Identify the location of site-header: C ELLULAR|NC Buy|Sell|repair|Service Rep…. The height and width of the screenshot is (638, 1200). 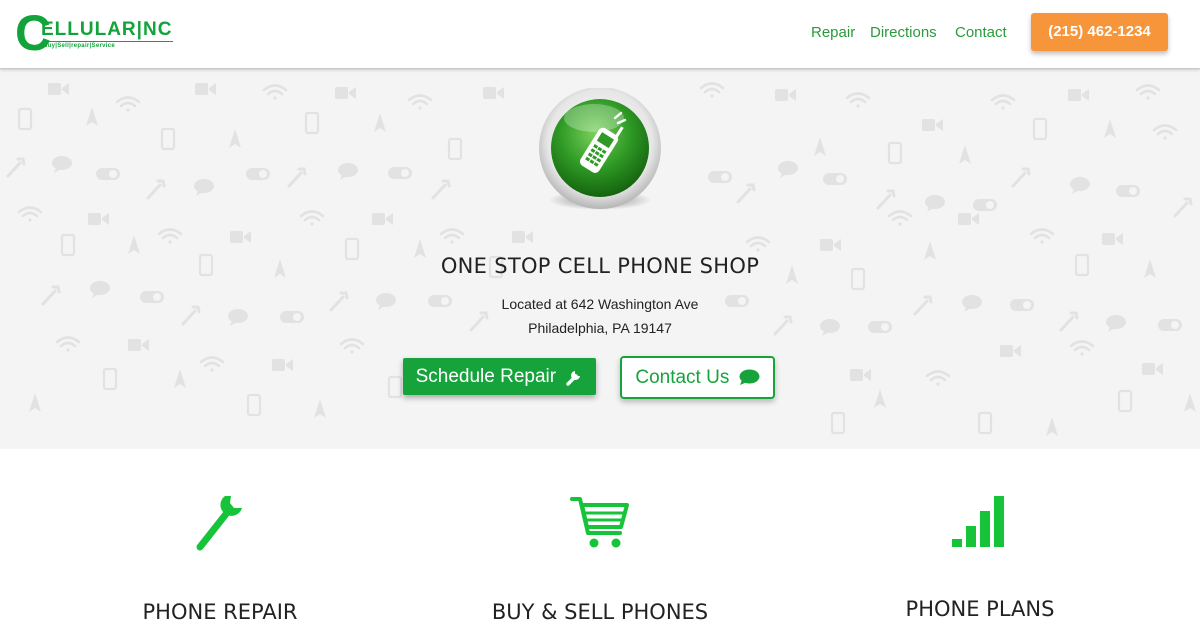
(600, 34).